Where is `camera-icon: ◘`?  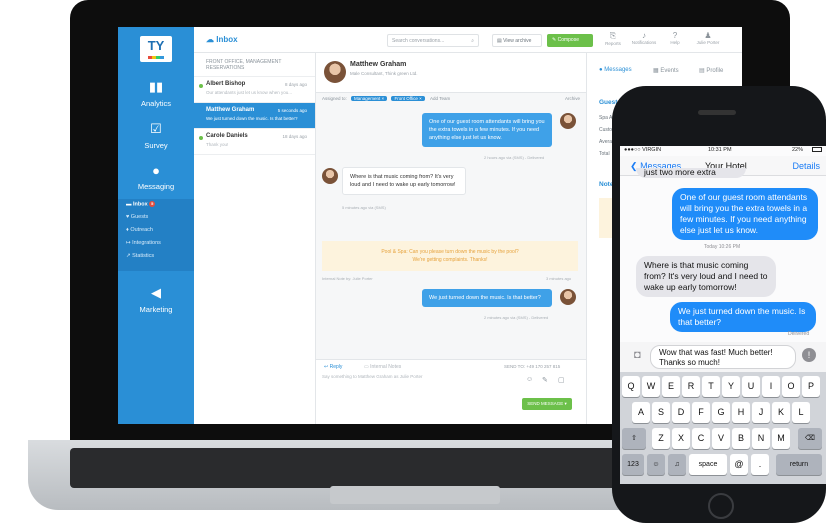 camera-icon: ◘ is located at coordinates (637, 355).